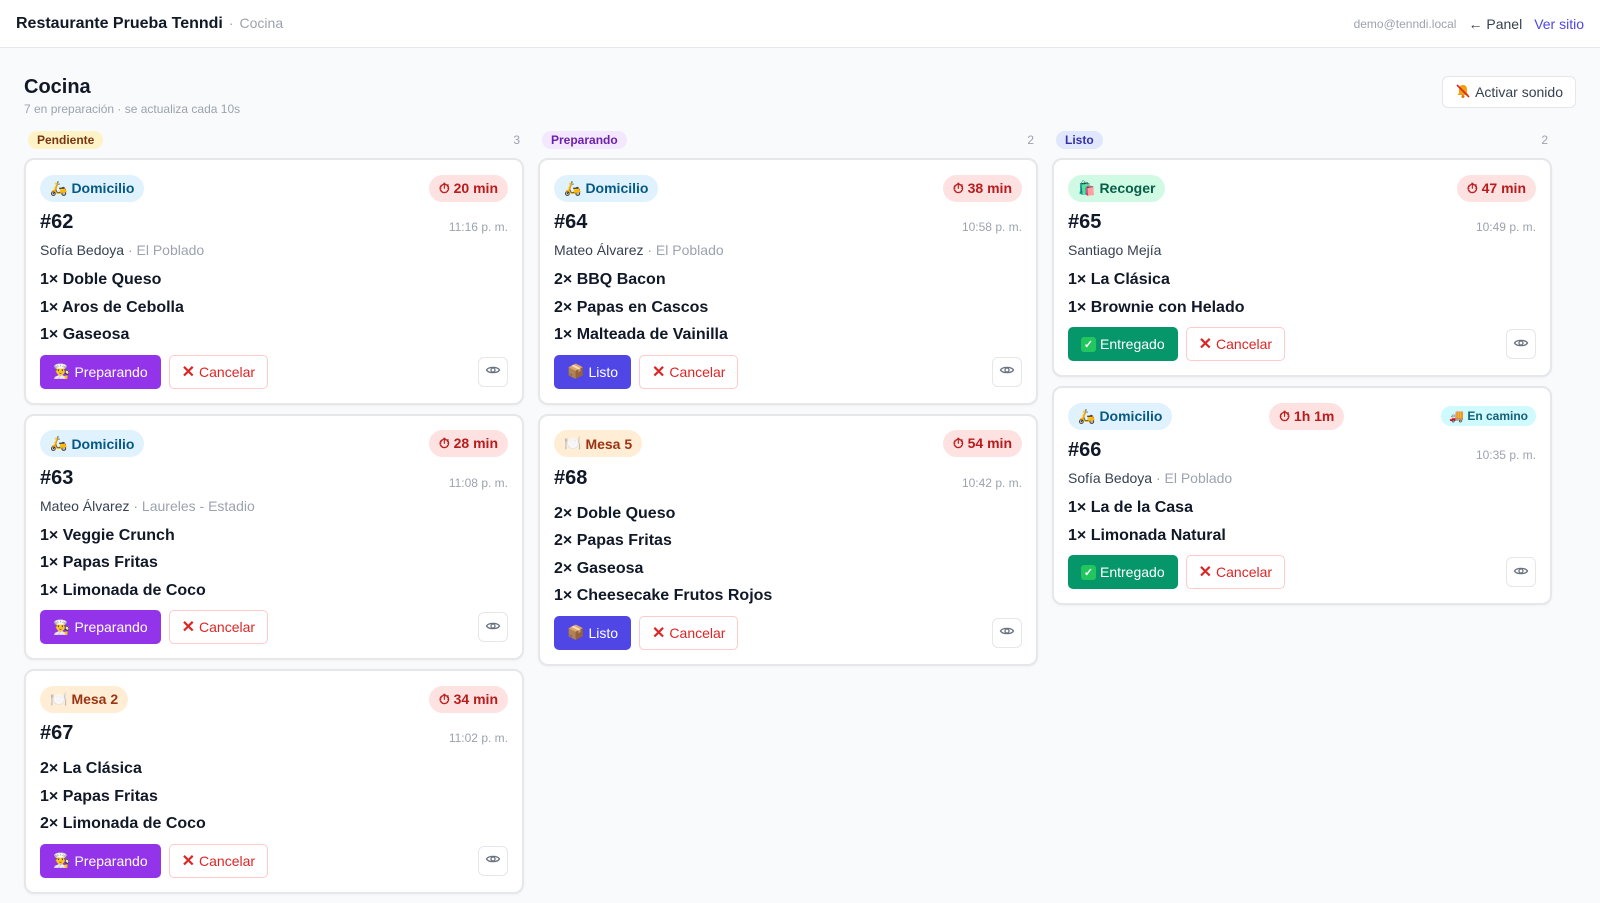 The image size is (1600, 903). Describe the element at coordinates (788, 252) in the screenshot. I see `customer-line: Mateo Álvarez · El Poblado` at that location.